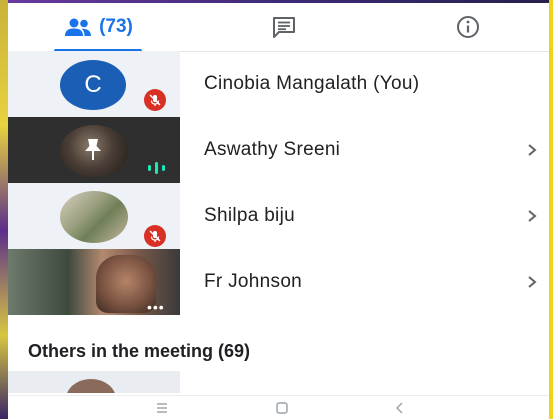  Describe the element at coordinates (253, 281) in the screenshot. I see `participant-name: Fr Johnson` at that location.